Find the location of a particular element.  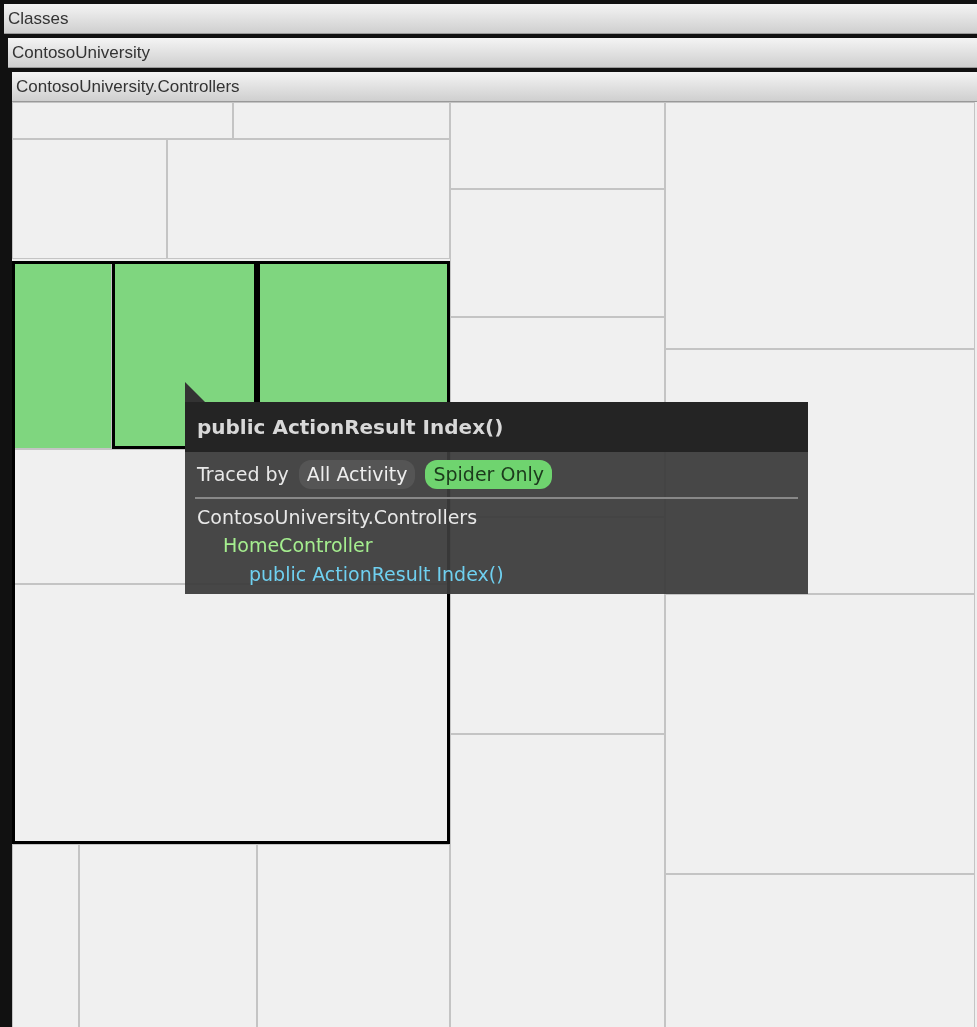

tooltip-title: public ActionResult Index() is located at coordinates (496, 427).